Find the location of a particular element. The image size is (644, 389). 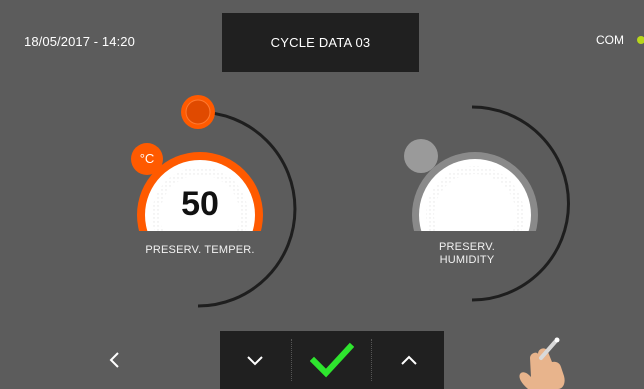

bottom-action-bar is located at coordinates (332, 360).